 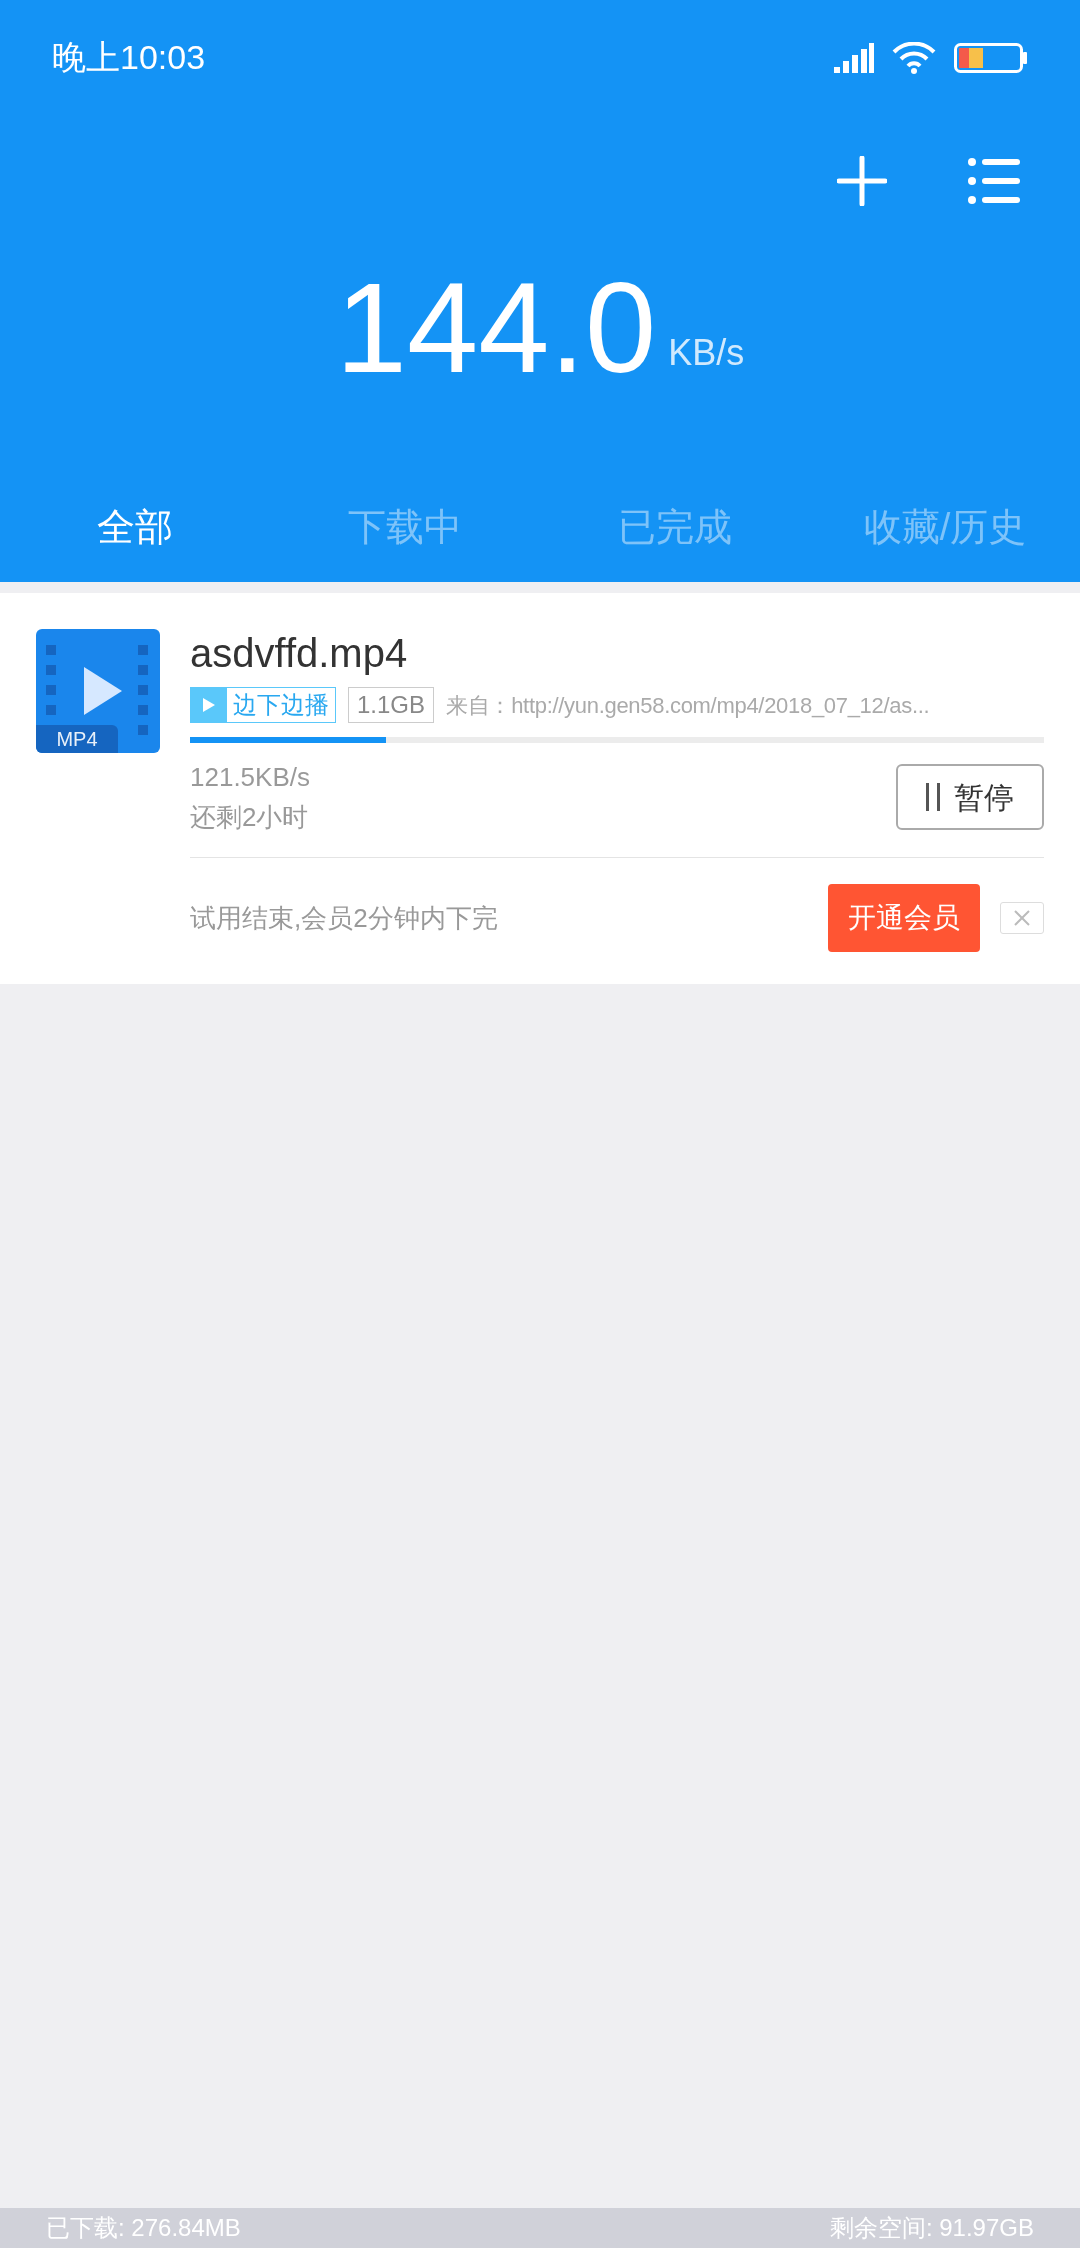 I want to click on play-icon, so click(x=209, y=705).